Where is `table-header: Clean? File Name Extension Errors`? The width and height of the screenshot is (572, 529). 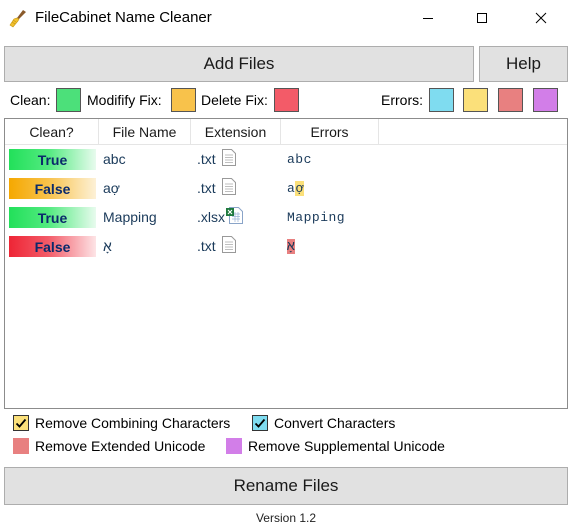
table-header: Clean? File Name Extension Errors is located at coordinates (286, 132).